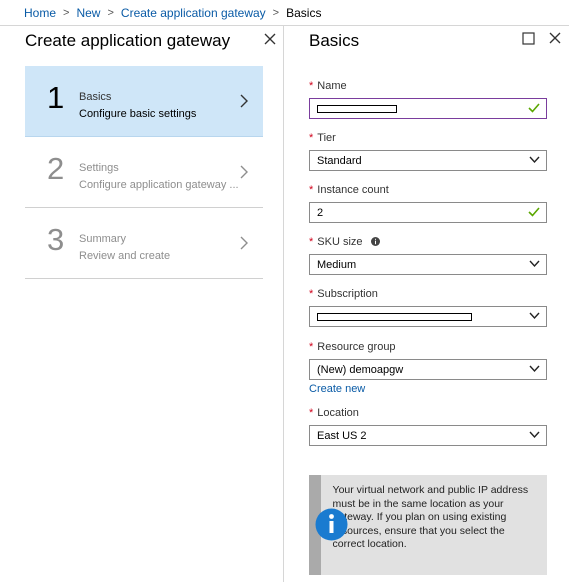  What do you see at coordinates (343, 294) in the screenshot?
I see `subscription-label: * Subscription` at bounding box center [343, 294].